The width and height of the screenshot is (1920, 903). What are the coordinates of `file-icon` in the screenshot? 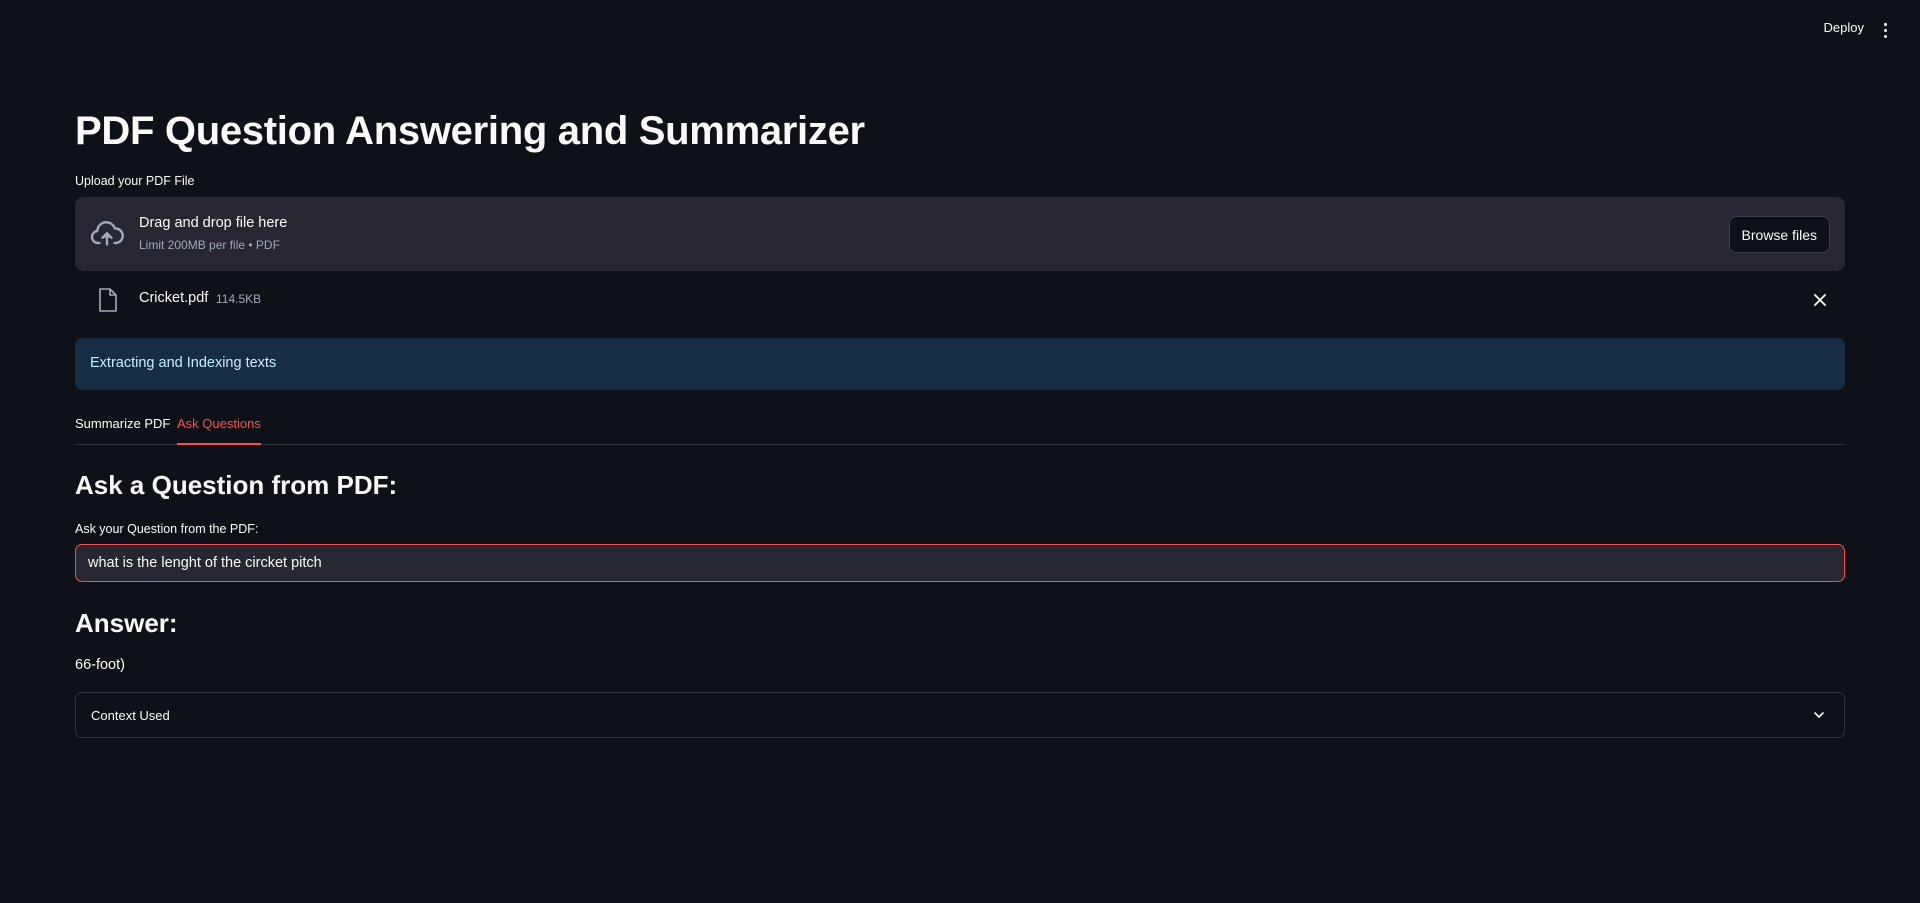 It's located at (108, 300).